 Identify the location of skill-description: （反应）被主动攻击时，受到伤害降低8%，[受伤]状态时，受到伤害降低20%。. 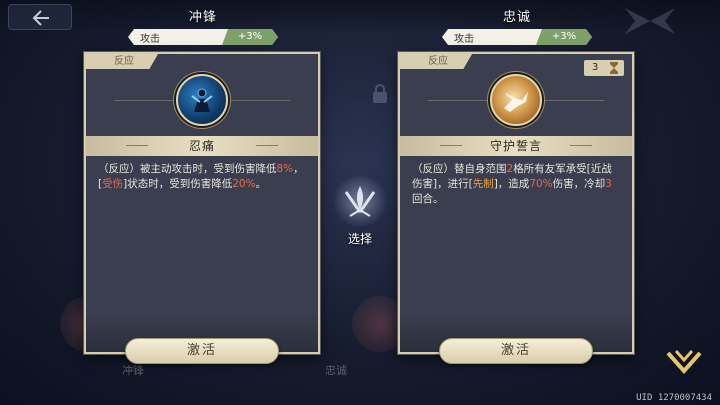
(201, 176).